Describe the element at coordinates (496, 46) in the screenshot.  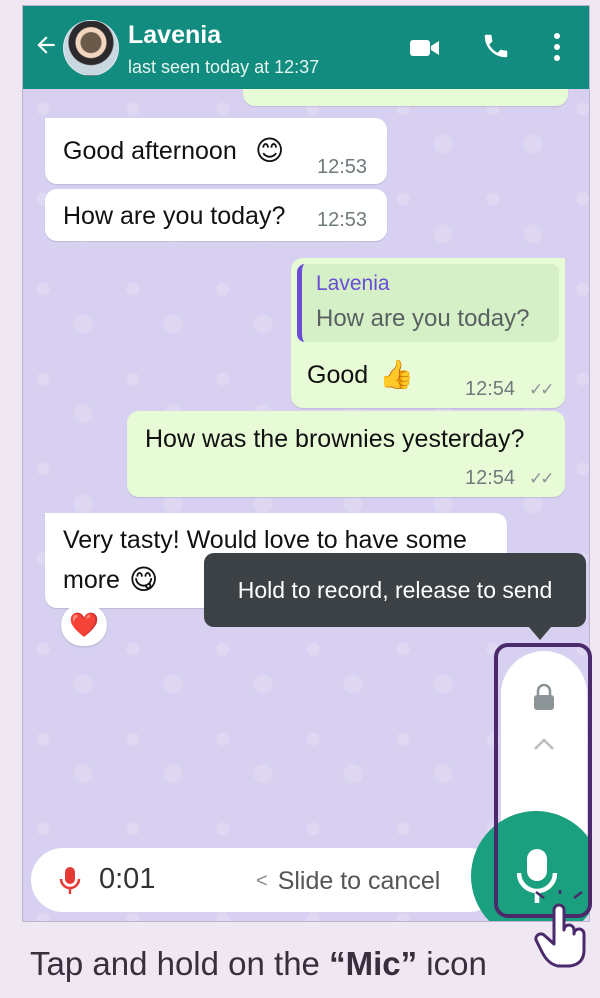
I see `phone-icon` at that location.